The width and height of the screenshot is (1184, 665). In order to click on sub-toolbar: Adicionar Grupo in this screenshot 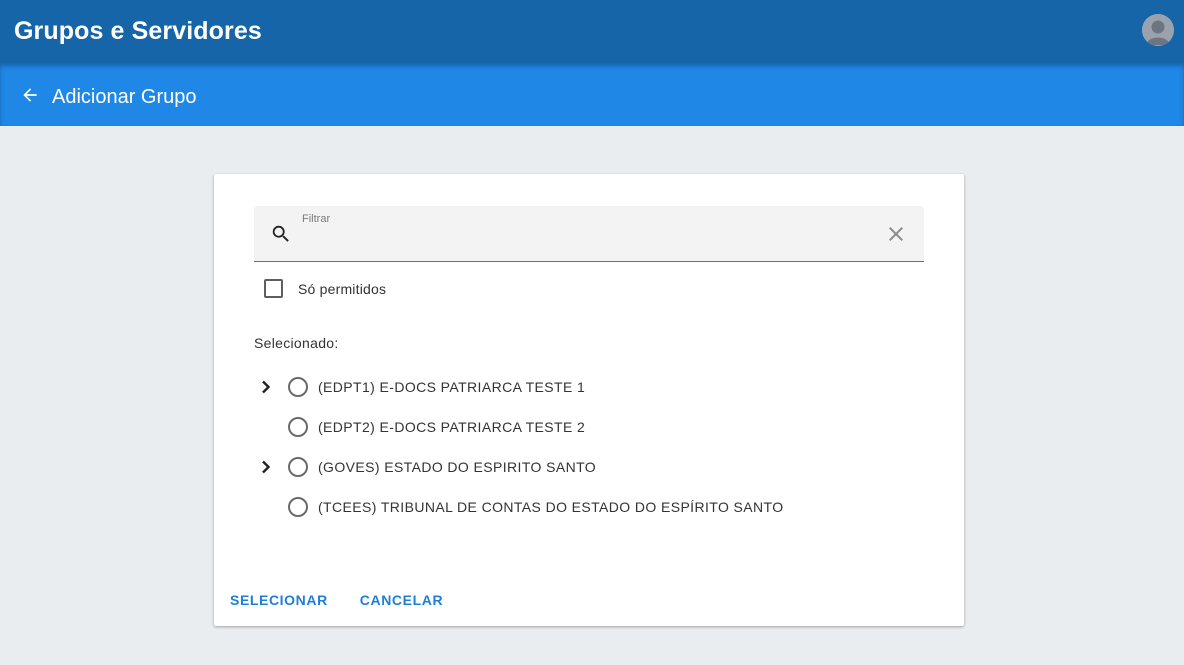, I will do `click(592, 94)`.